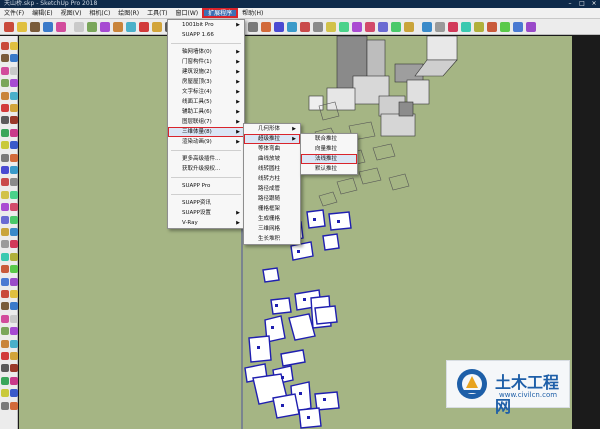  I want to click on extensions-menu-item: 轴网墙体(0) ▶, so click(206, 52).